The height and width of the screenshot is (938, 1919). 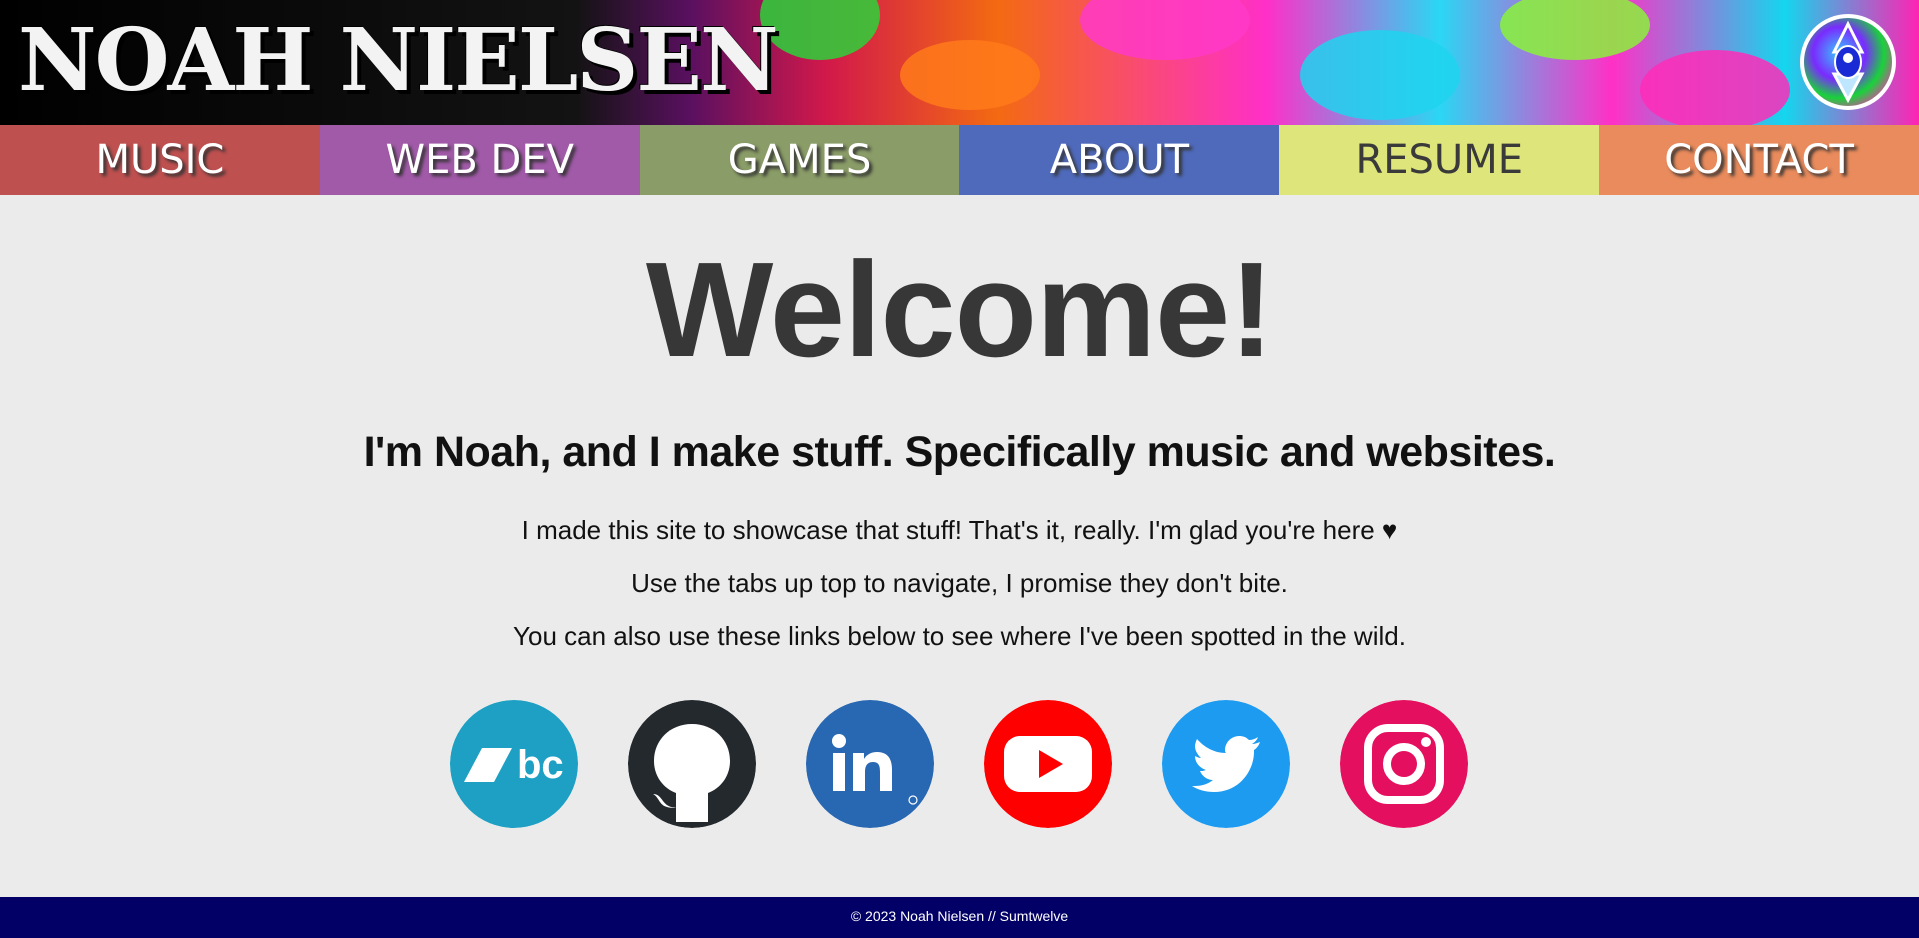 I want to click on linkedin-link, so click(x=870, y=764).